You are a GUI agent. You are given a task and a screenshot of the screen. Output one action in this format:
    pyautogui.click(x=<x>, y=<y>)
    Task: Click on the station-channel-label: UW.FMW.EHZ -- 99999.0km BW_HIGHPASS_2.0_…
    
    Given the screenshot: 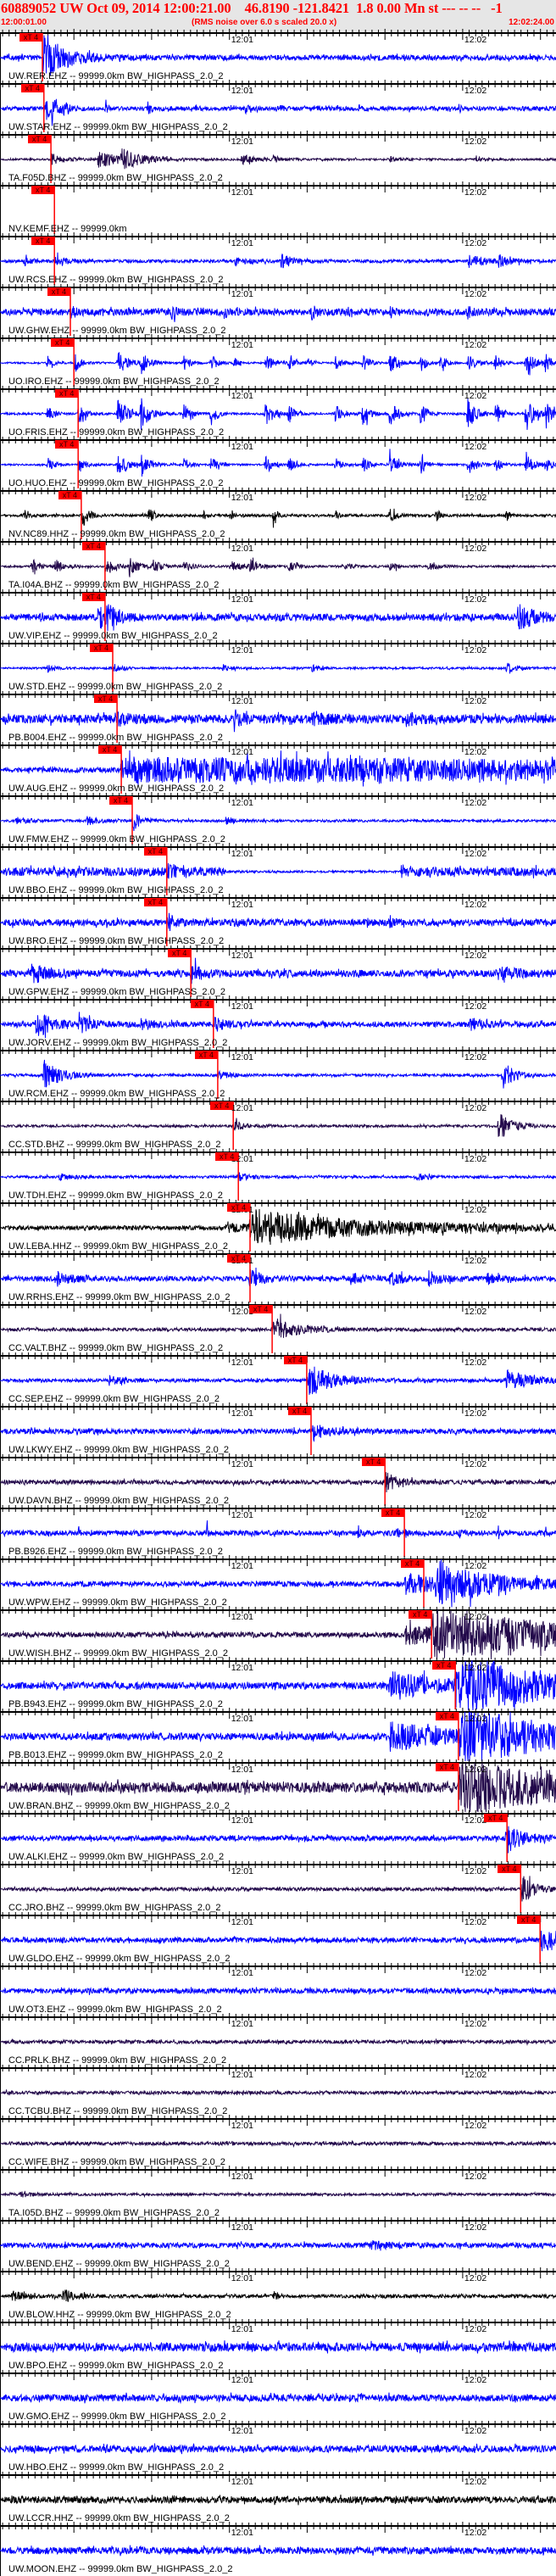 What is the action you would take?
    pyautogui.click(x=116, y=839)
    